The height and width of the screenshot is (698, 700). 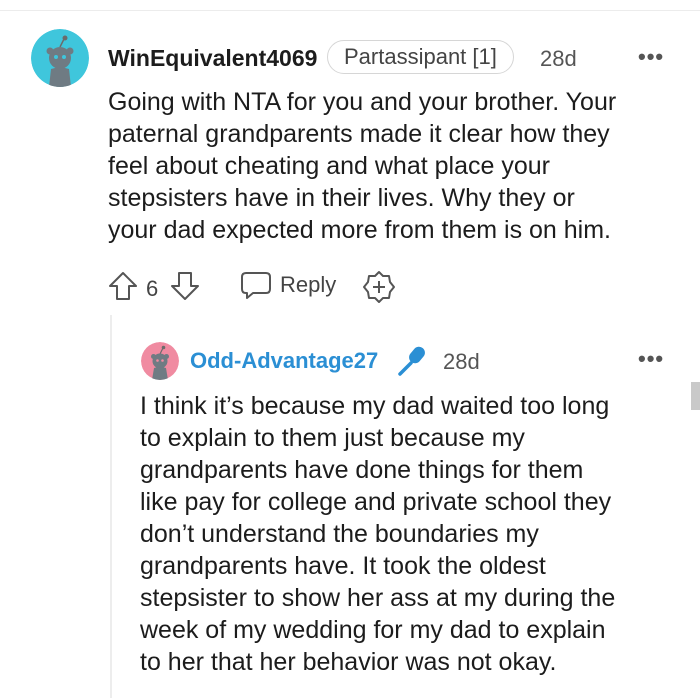 What do you see at coordinates (350, 5) in the screenshot?
I see `top-divider` at bounding box center [350, 5].